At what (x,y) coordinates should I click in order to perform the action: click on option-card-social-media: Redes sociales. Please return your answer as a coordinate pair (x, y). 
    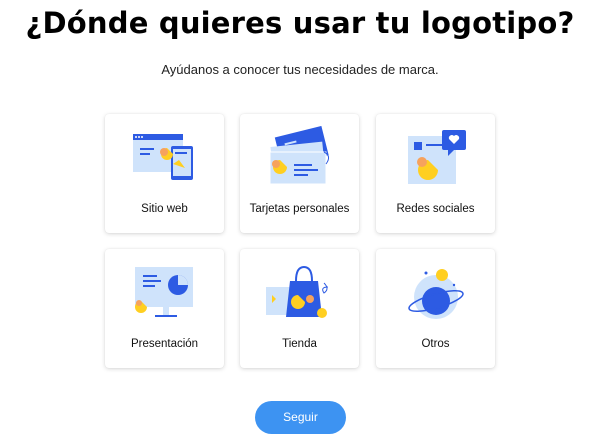
    Looking at the image, I should click on (435, 173).